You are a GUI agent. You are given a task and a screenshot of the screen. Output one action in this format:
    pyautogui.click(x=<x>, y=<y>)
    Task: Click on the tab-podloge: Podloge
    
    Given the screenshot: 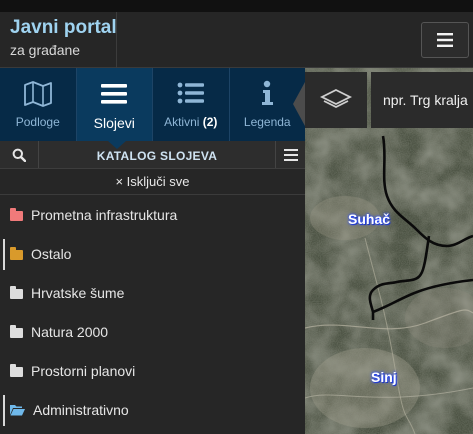 What is the action you would take?
    pyautogui.click(x=38, y=104)
    